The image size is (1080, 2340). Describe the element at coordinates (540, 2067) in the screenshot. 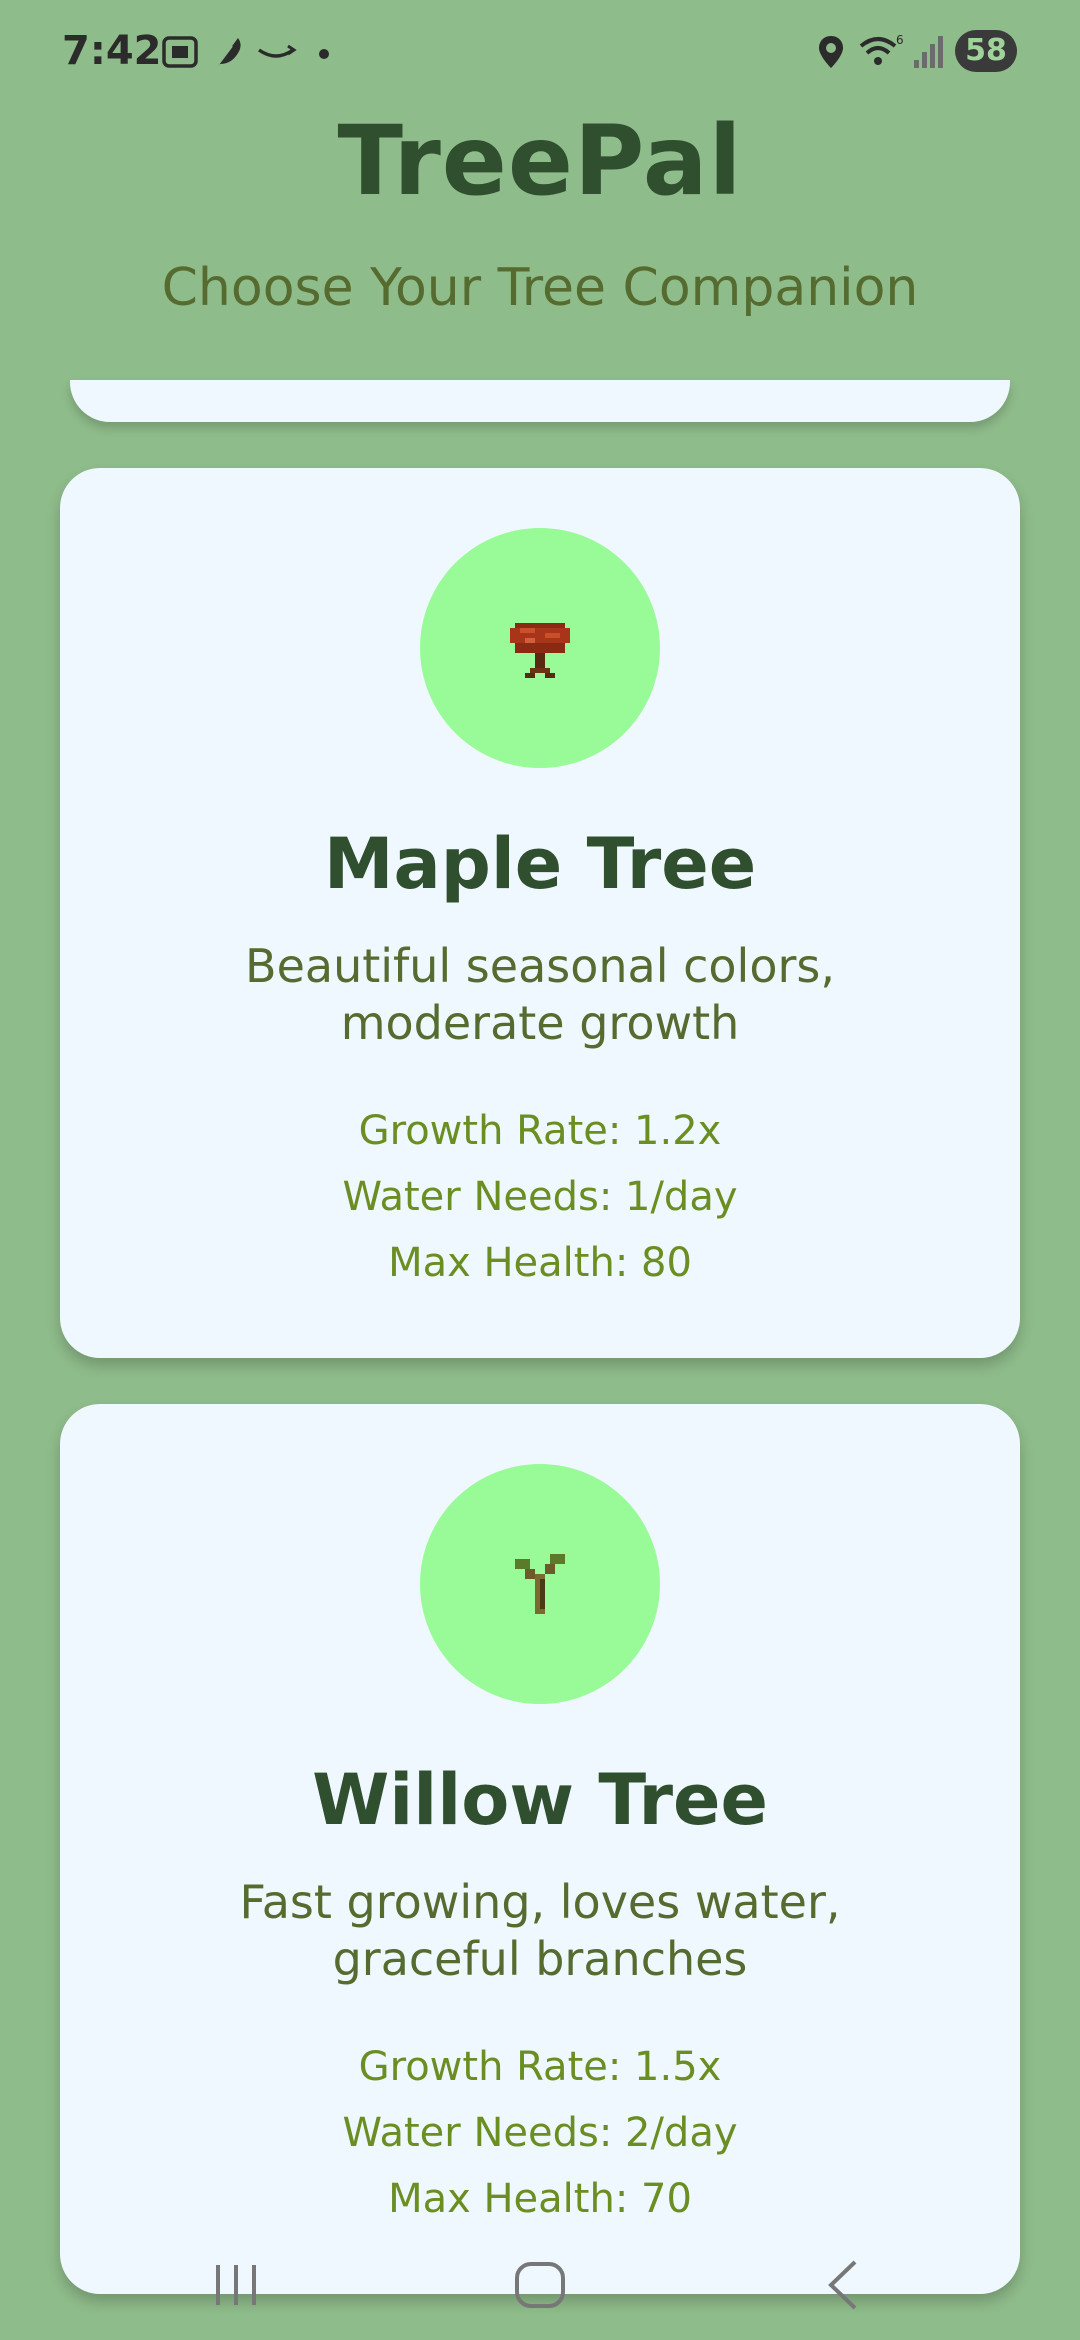

I see `growth-rate: Growth Rate: 1.5x` at that location.